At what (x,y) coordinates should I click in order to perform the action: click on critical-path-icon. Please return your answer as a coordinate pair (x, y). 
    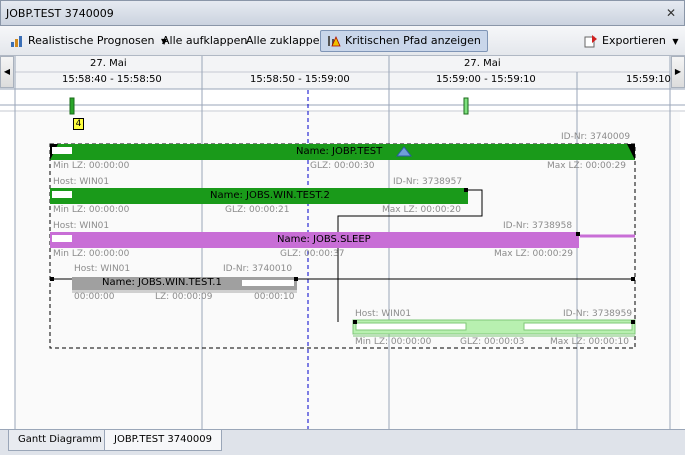
    Looking at the image, I should click on (334, 41).